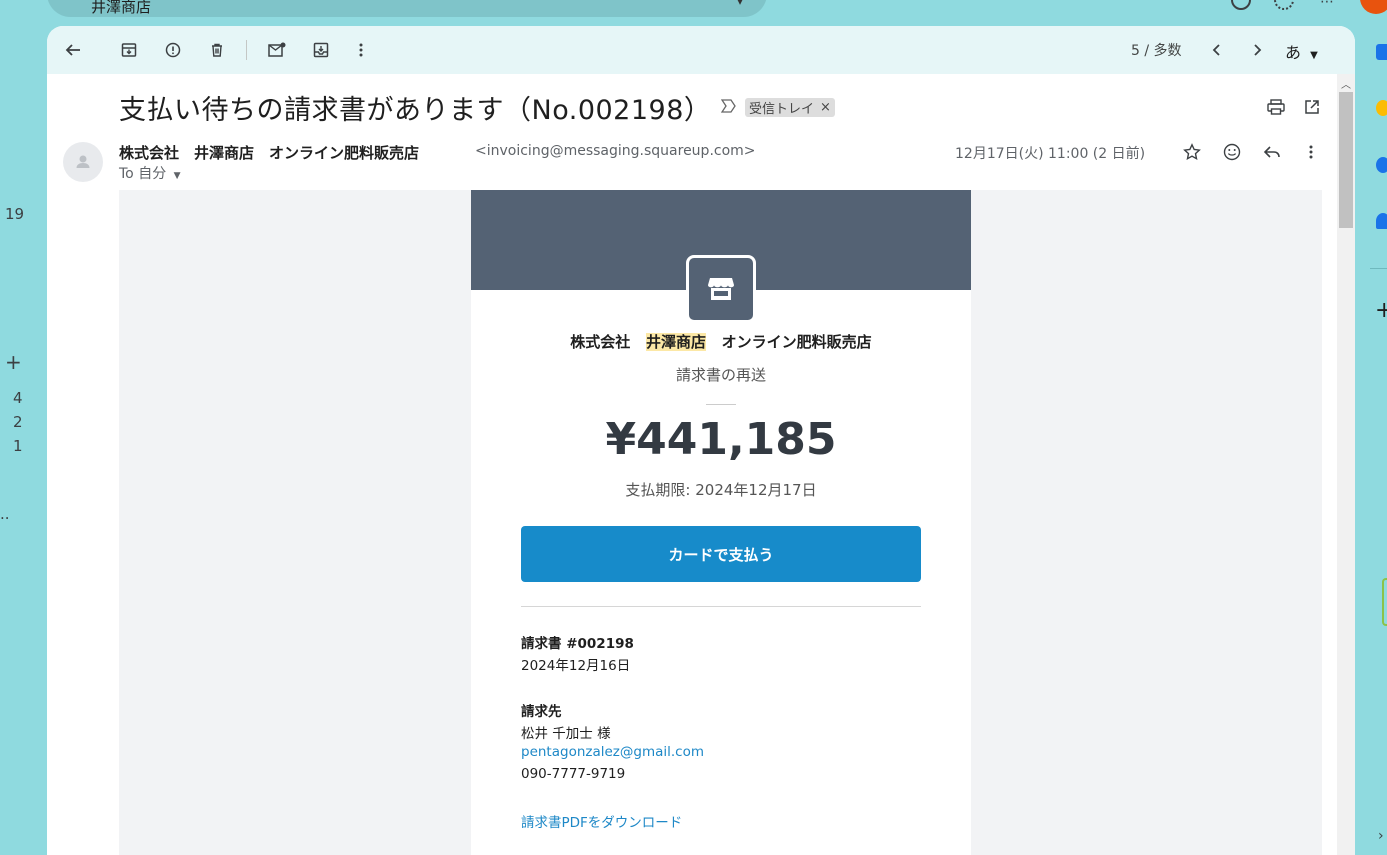 The image size is (1387, 855). I want to click on business-name-highlight: 井澤商店, so click(675, 342).